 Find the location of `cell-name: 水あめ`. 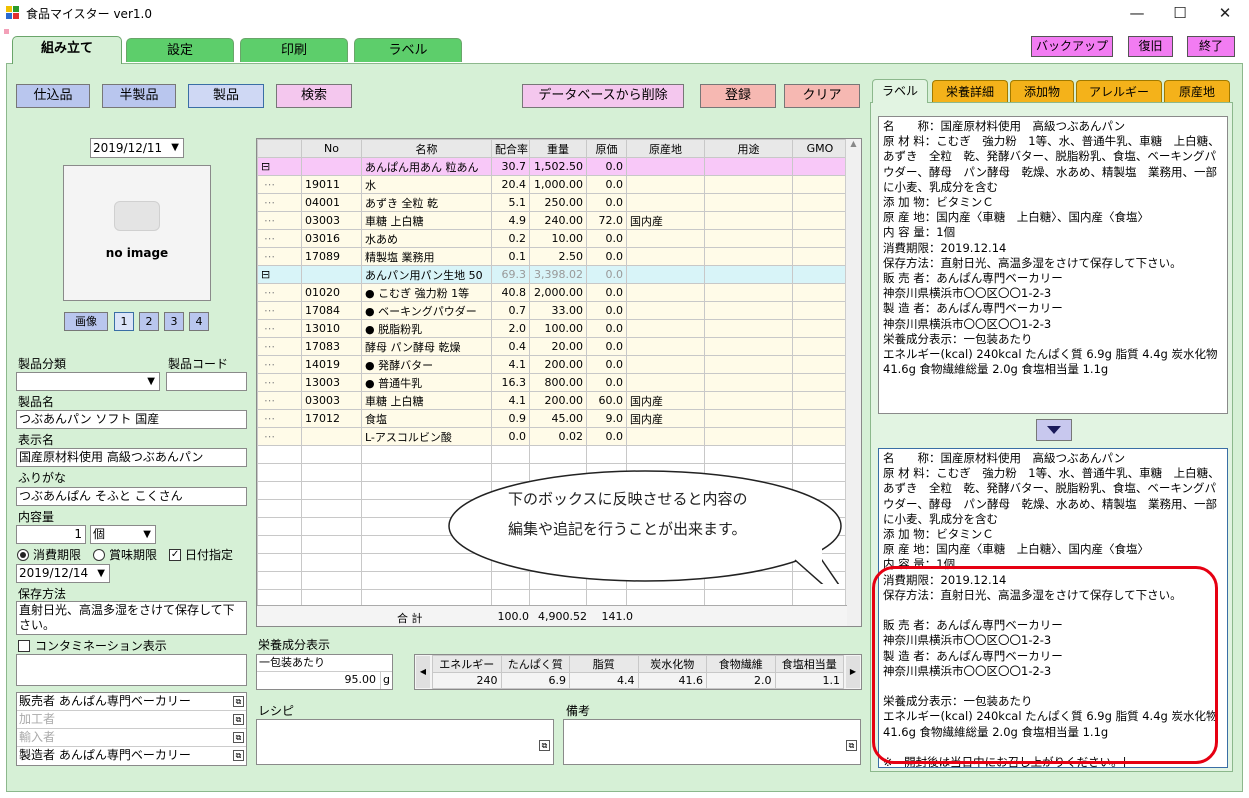

cell-name: 水あめ is located at coordinates (426, 238).